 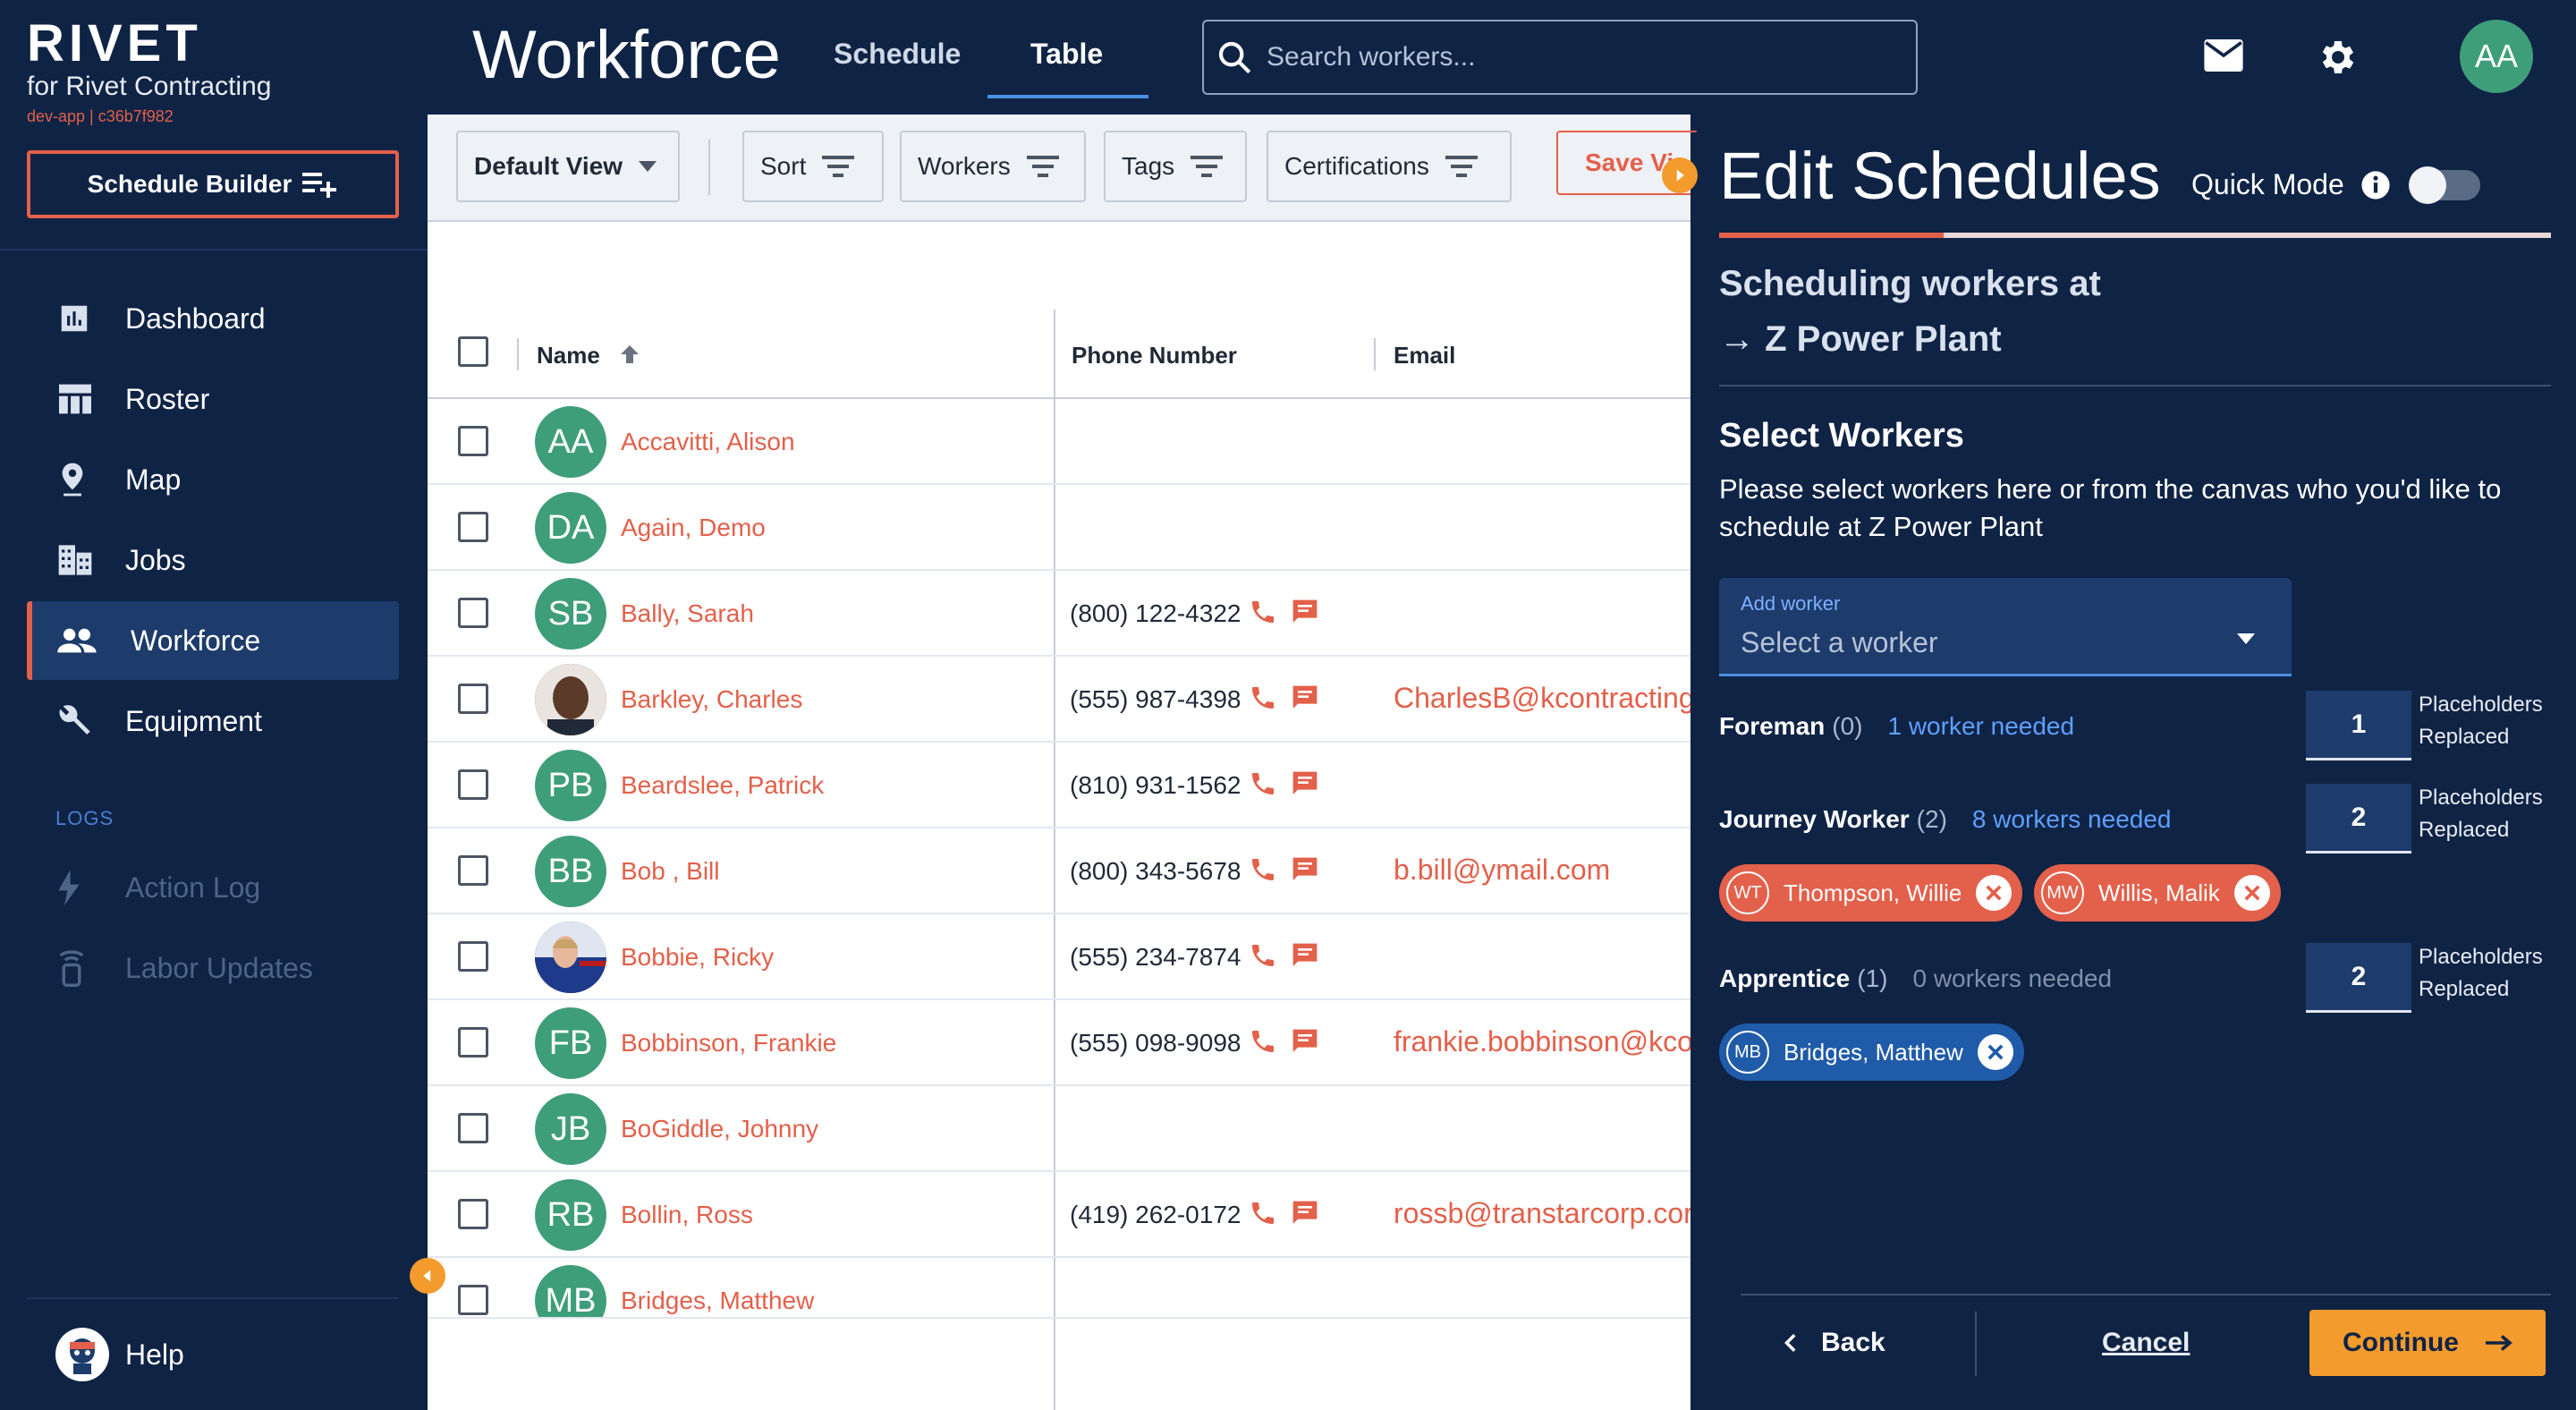 I want to click on table-row: SB Bally, Sarah (800) 122-4322, so click(x=1059, y=614).